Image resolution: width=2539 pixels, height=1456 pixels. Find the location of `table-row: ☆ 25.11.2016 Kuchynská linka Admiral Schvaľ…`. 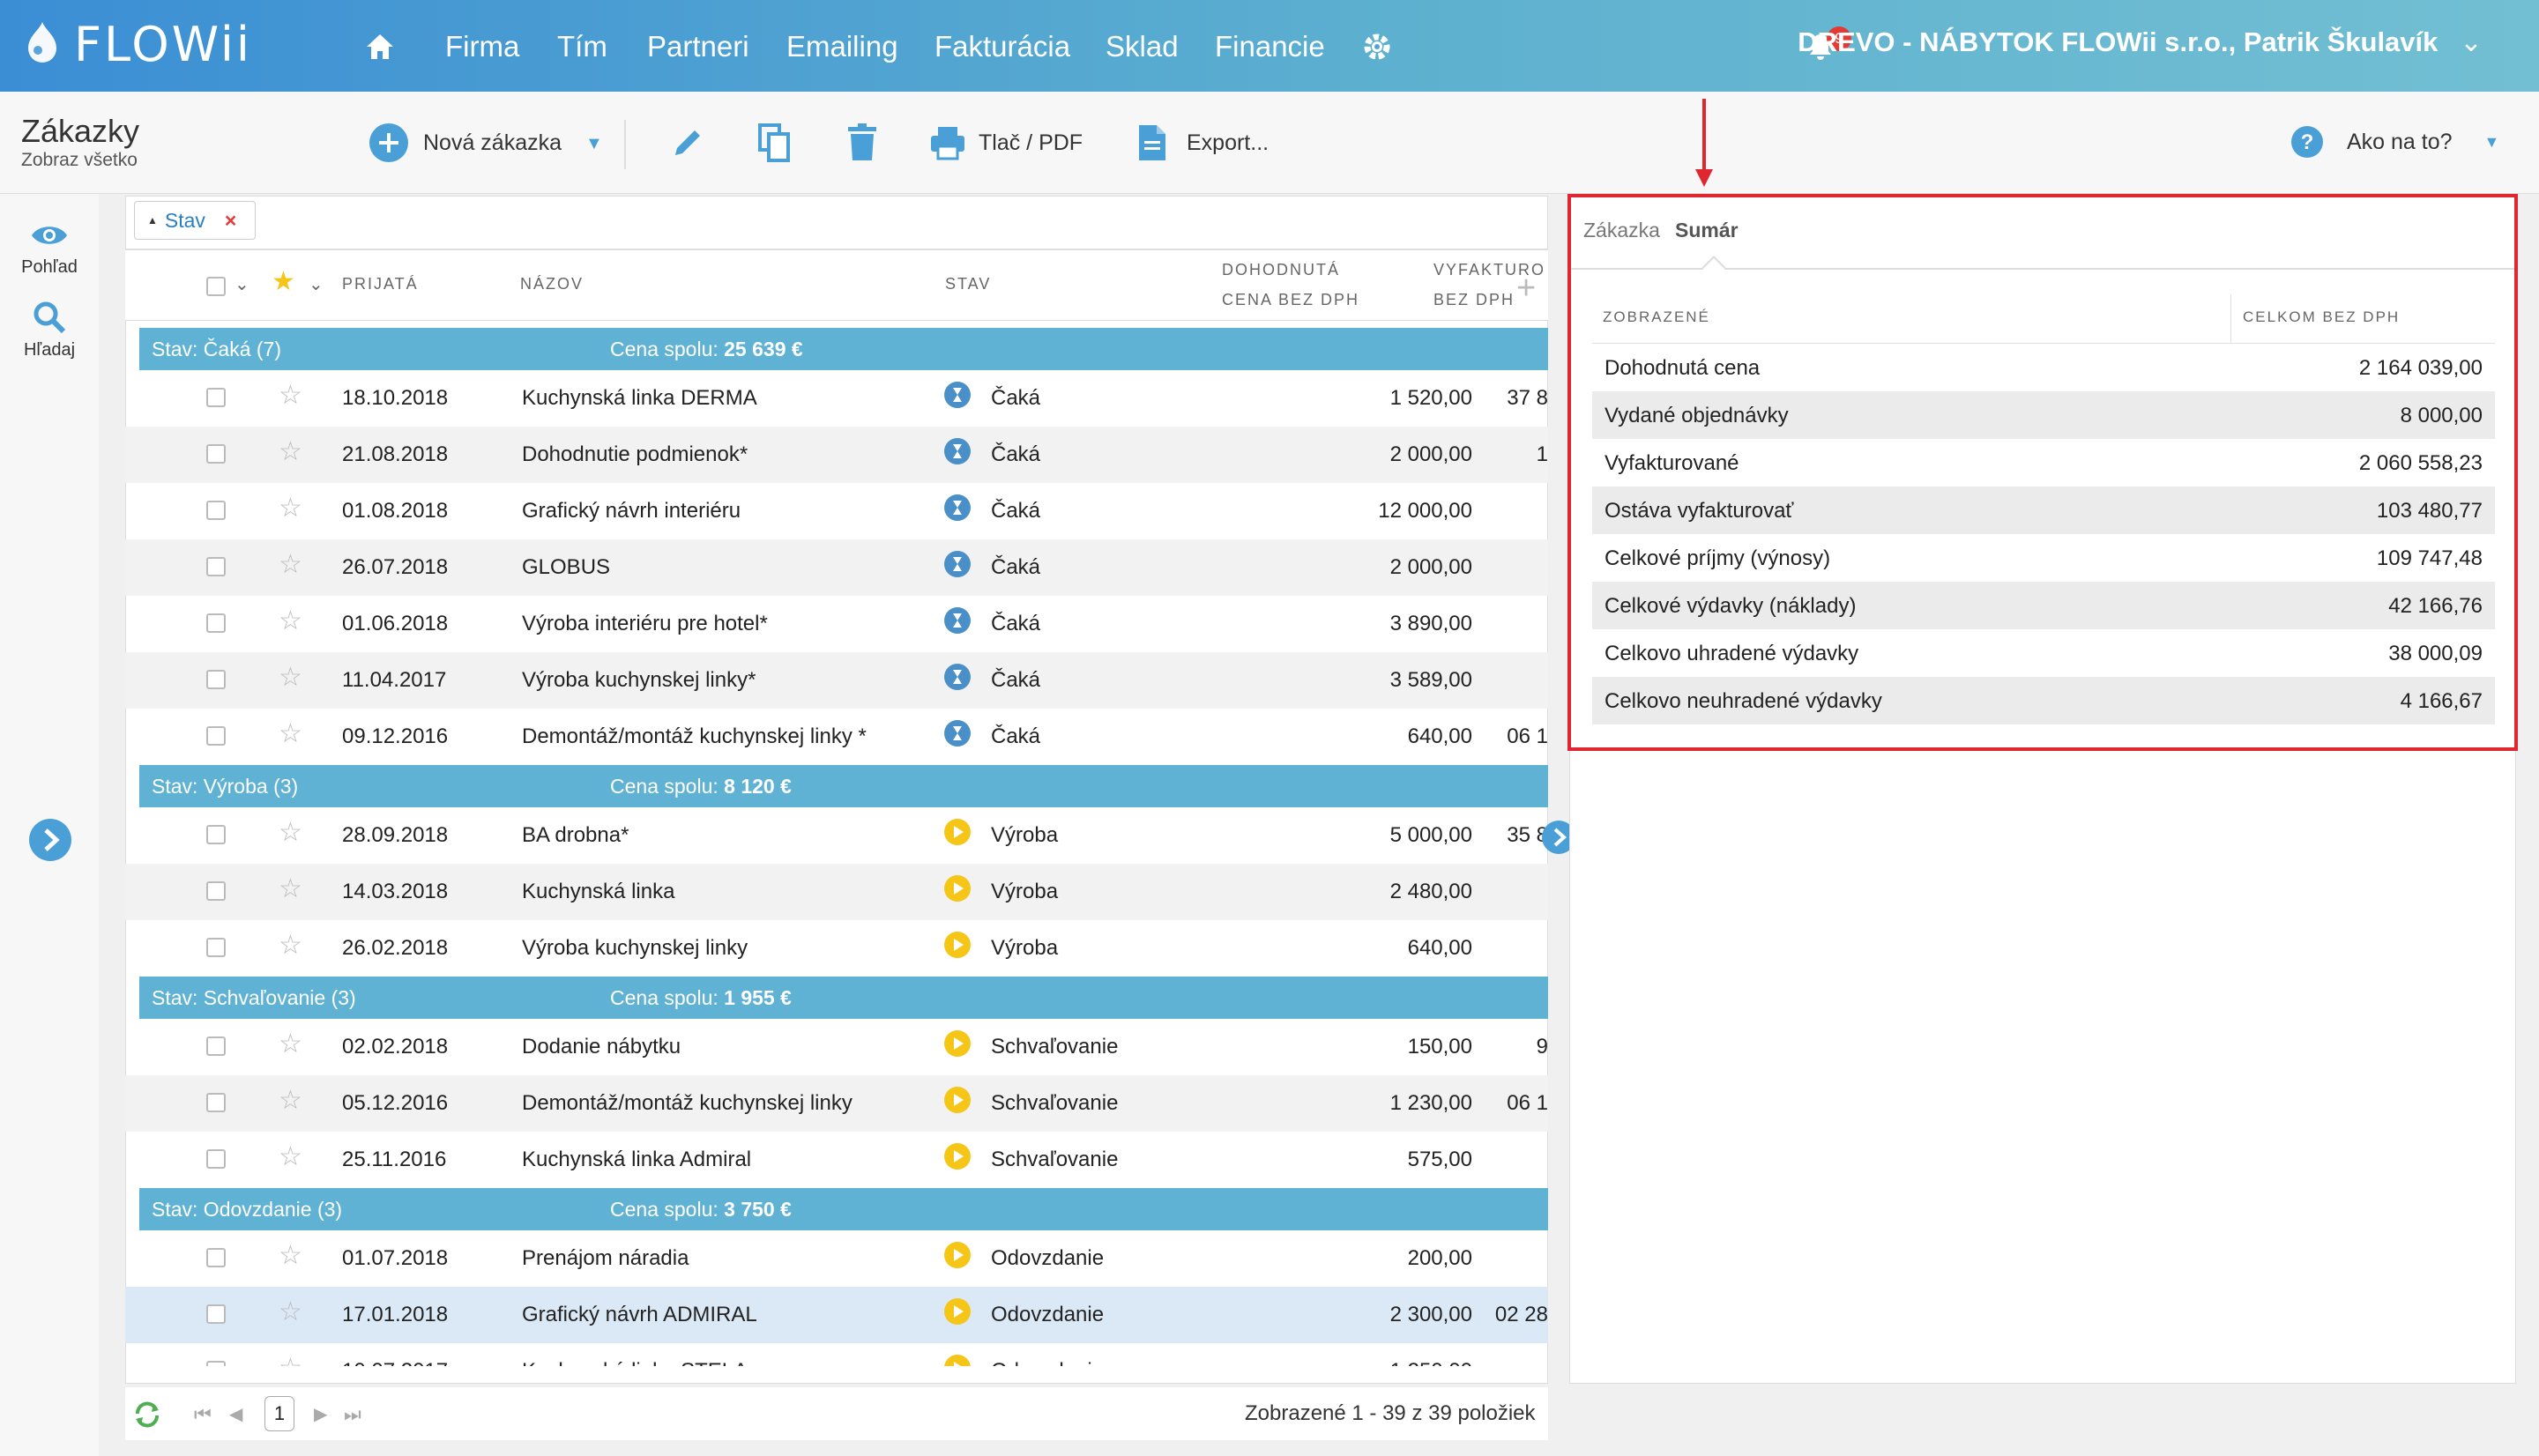

table-row: ☆ 25.11.2016 Kuchynská linka Admiral Schvaľ… is located at coordinates (836, 1160).